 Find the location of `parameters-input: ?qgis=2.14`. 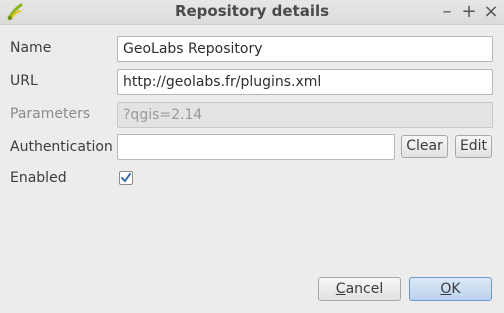

parameters-input: ?qgis=2.14 is located at coordinates (305, 115).